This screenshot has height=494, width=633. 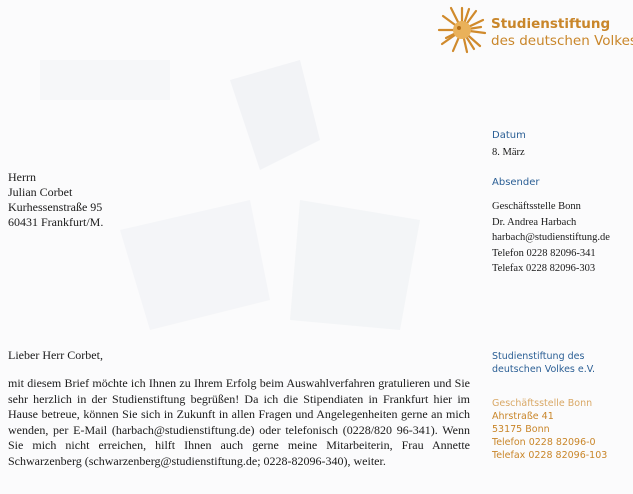 I want to click on org-line-1: Studienstiftung des, so click(x=538, y=356).